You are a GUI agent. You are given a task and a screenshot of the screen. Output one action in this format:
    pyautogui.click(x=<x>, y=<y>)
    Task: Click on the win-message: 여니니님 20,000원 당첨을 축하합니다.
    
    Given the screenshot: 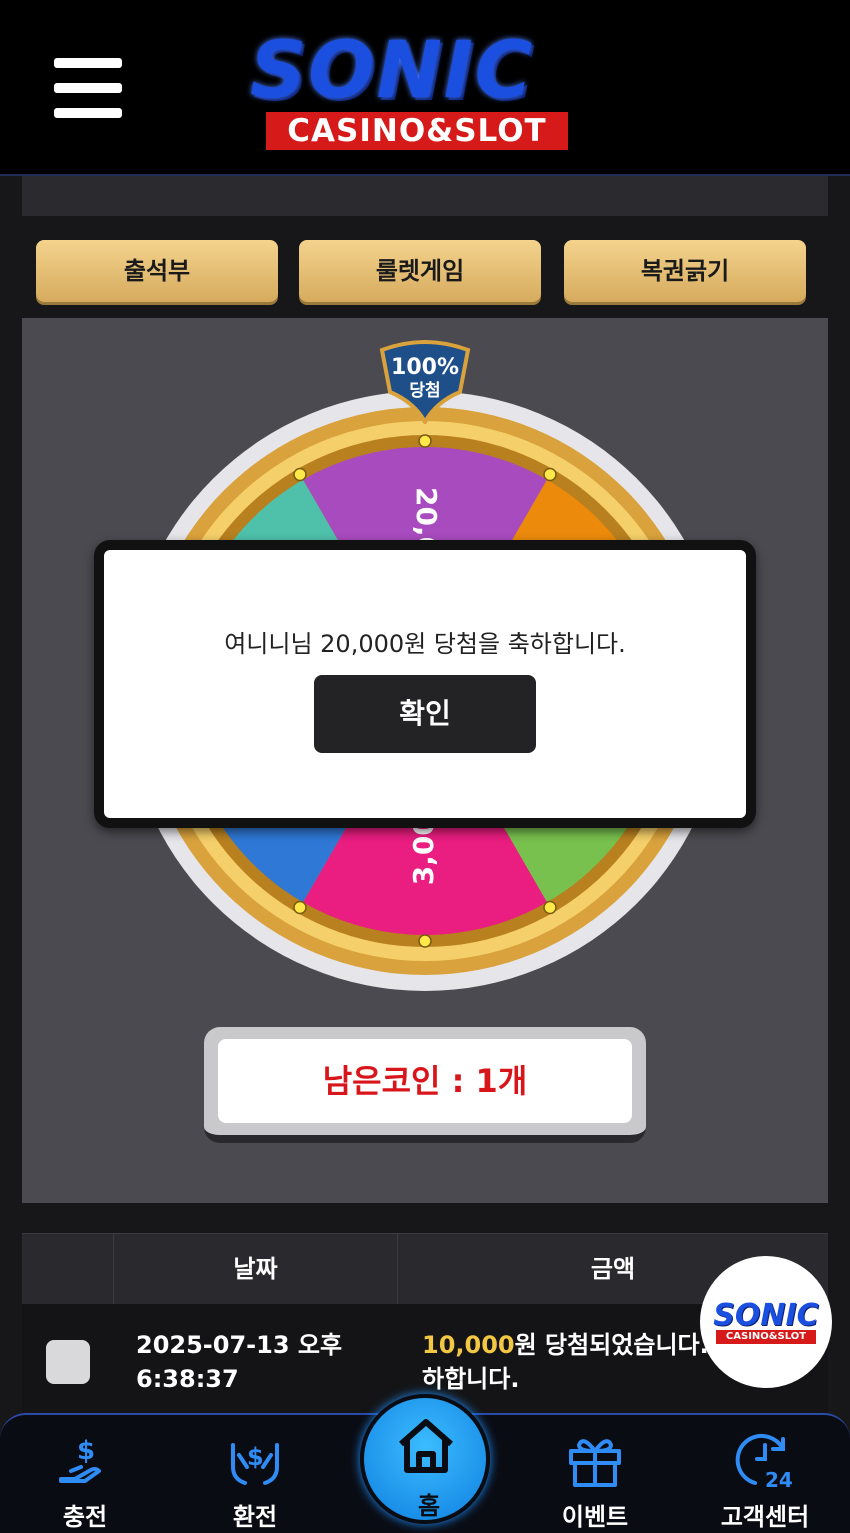 What is the action you would take?
    pyautogui.click(x=425, y=644)
    